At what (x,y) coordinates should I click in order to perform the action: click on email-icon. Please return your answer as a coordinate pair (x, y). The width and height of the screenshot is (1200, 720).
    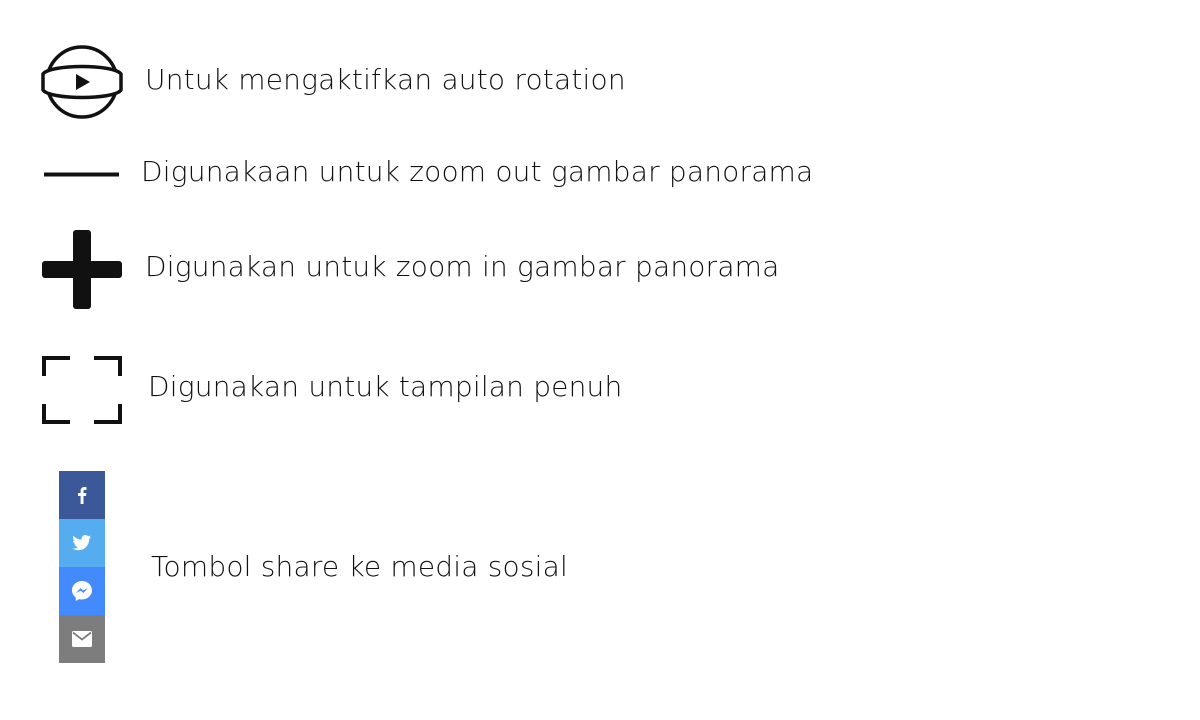
    Looking at the image, I should click on (82, 639).